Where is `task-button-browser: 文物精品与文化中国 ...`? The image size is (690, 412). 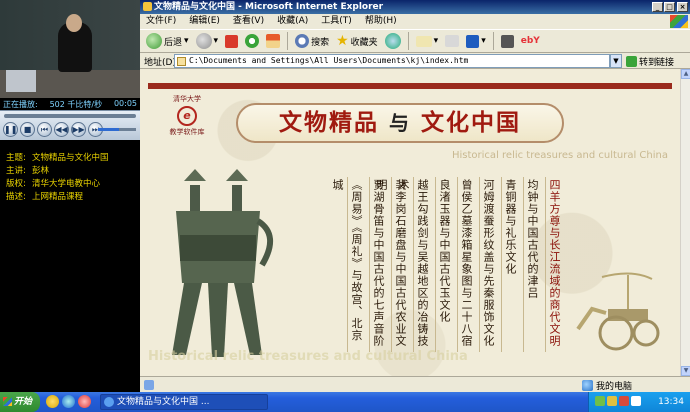
task-button-browser: 文物精品与文化中国 ... is located at coordinates (184, 402).